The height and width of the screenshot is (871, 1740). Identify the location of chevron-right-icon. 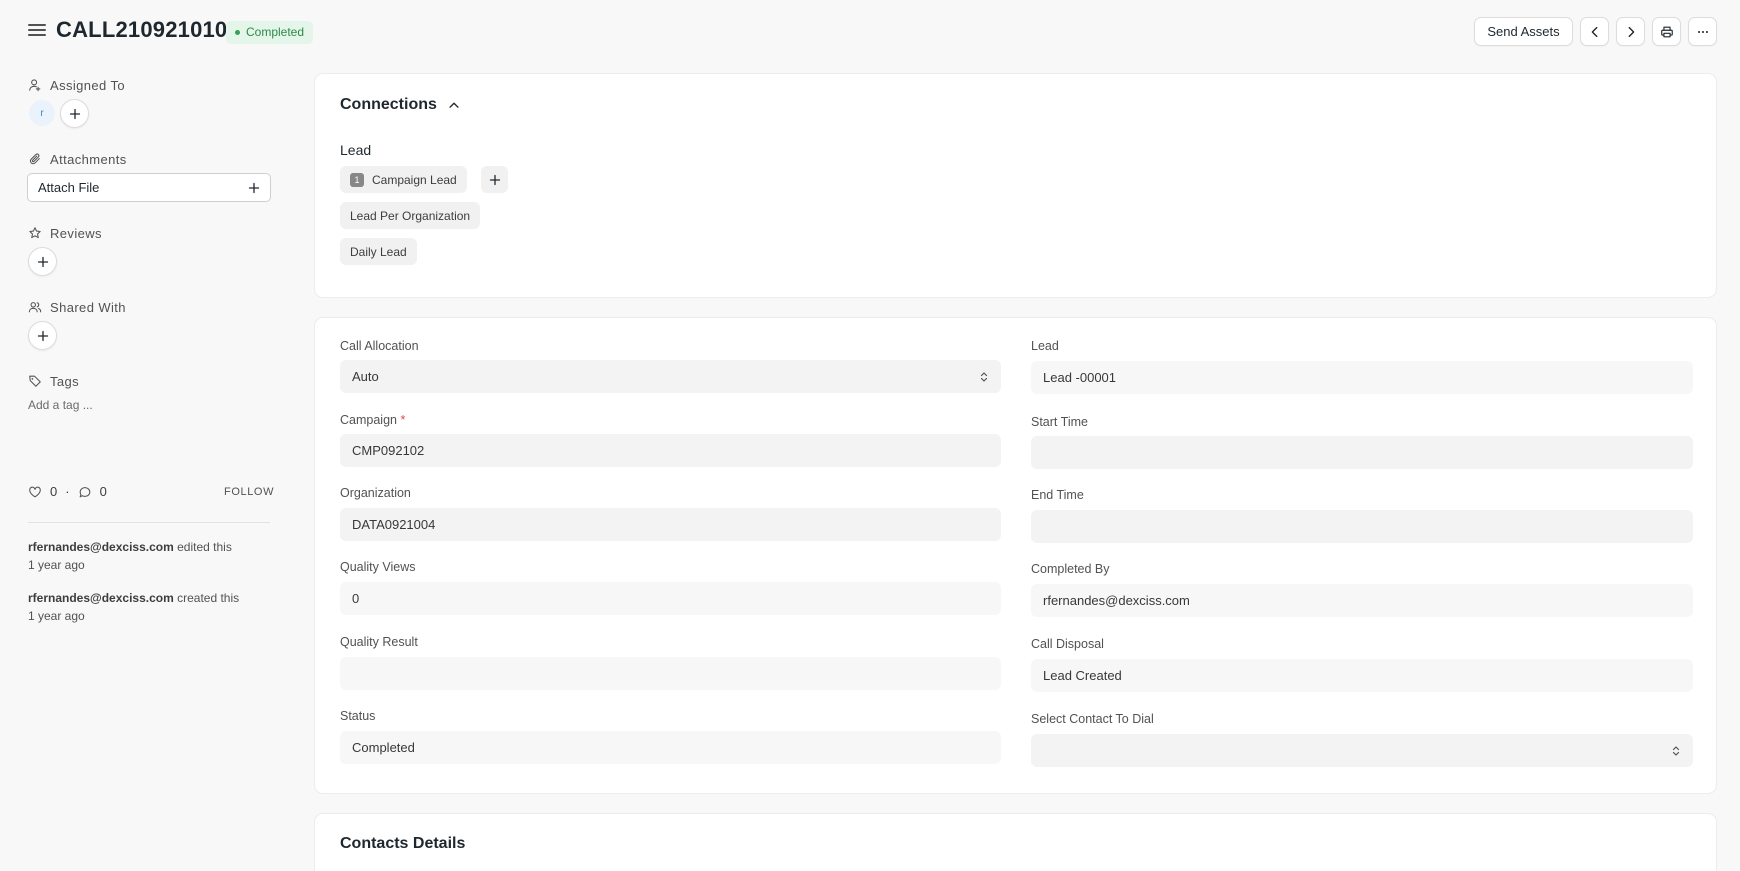
(1631, 31).